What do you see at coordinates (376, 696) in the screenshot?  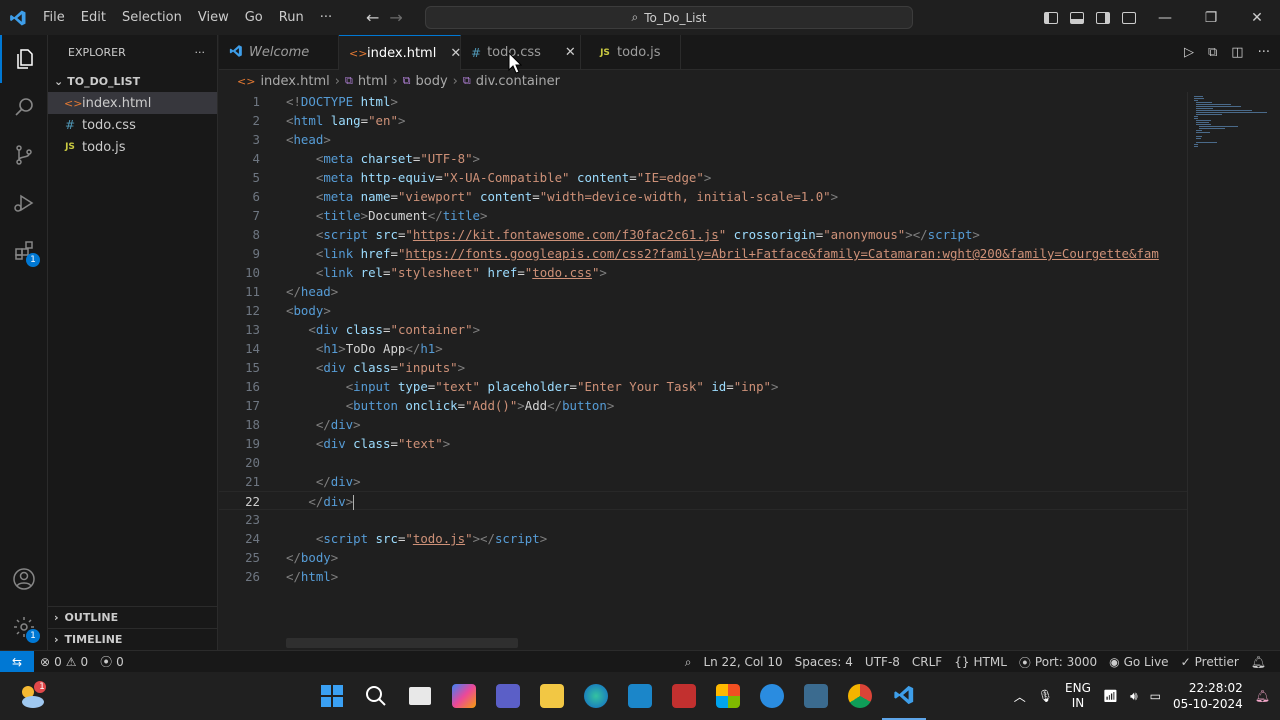 I see `taskbar-search-icon` at bounding box center [376, 696].